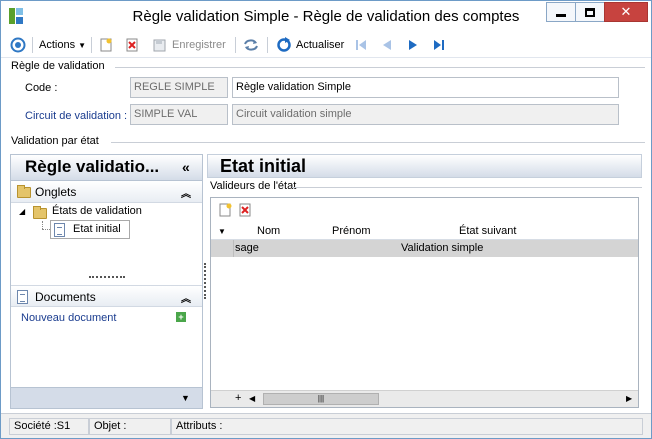  I want to click on new-button, so click(106, 45).